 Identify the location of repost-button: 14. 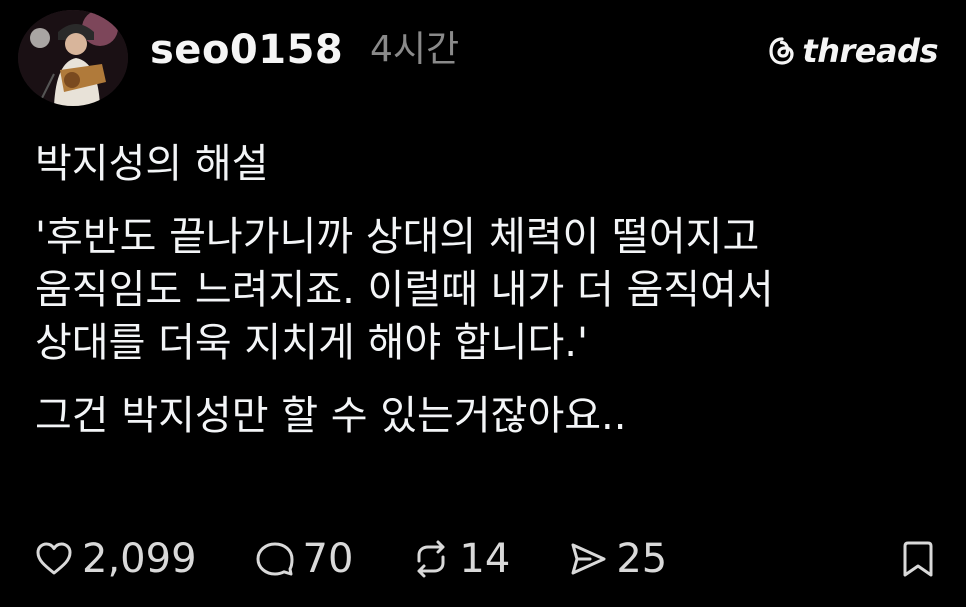
(459, 559).